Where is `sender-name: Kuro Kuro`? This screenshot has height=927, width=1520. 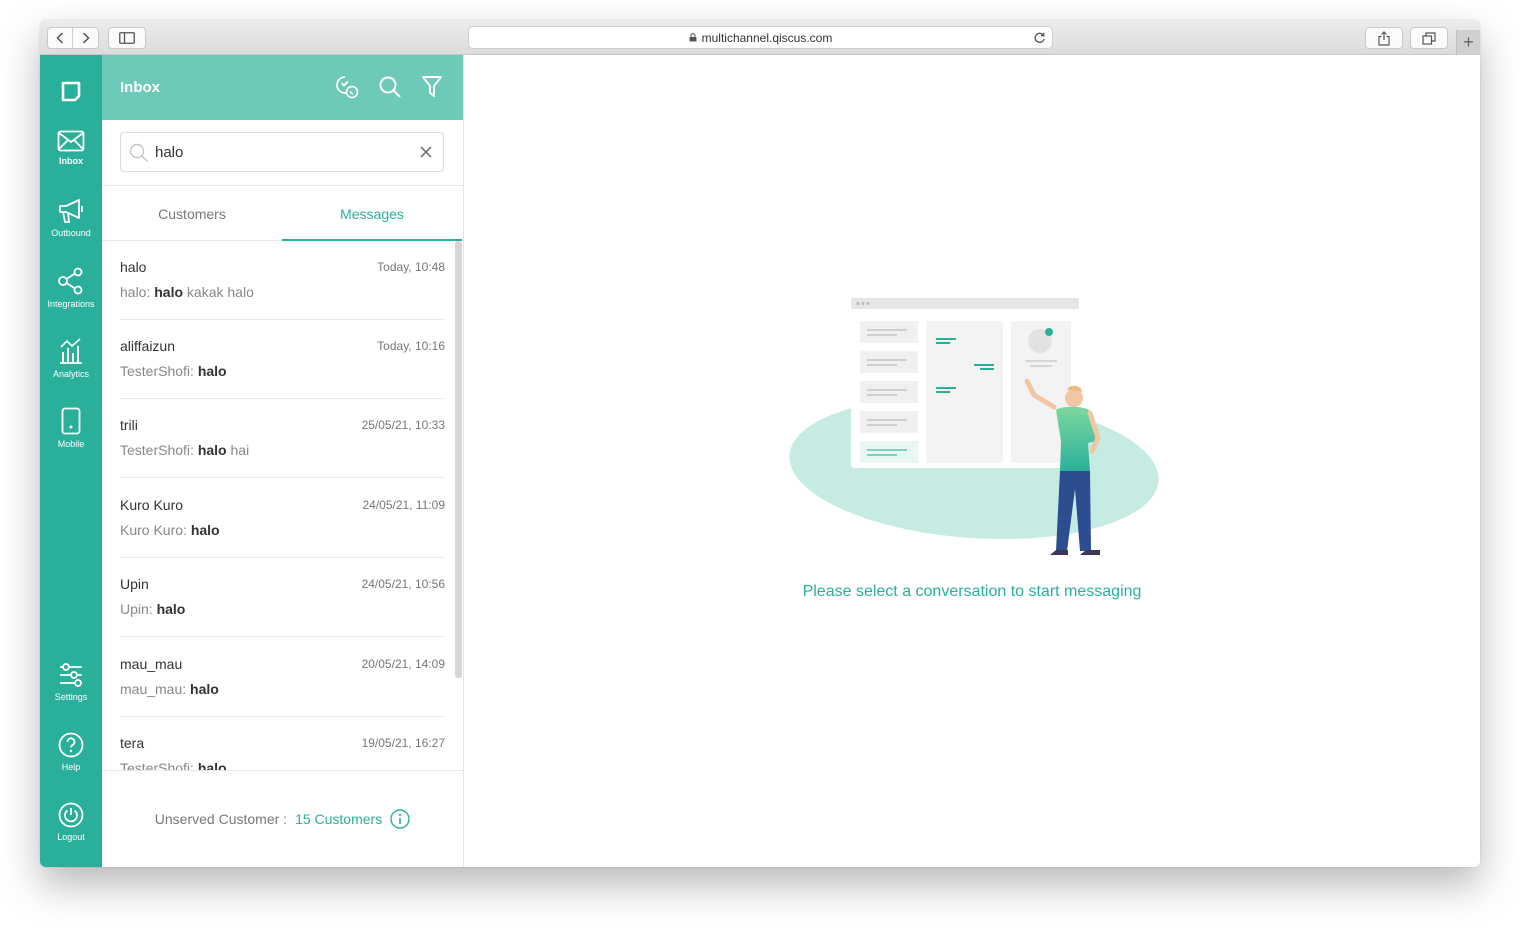 sender-name: Kuro Kuro is located at coordinates (152, 530).